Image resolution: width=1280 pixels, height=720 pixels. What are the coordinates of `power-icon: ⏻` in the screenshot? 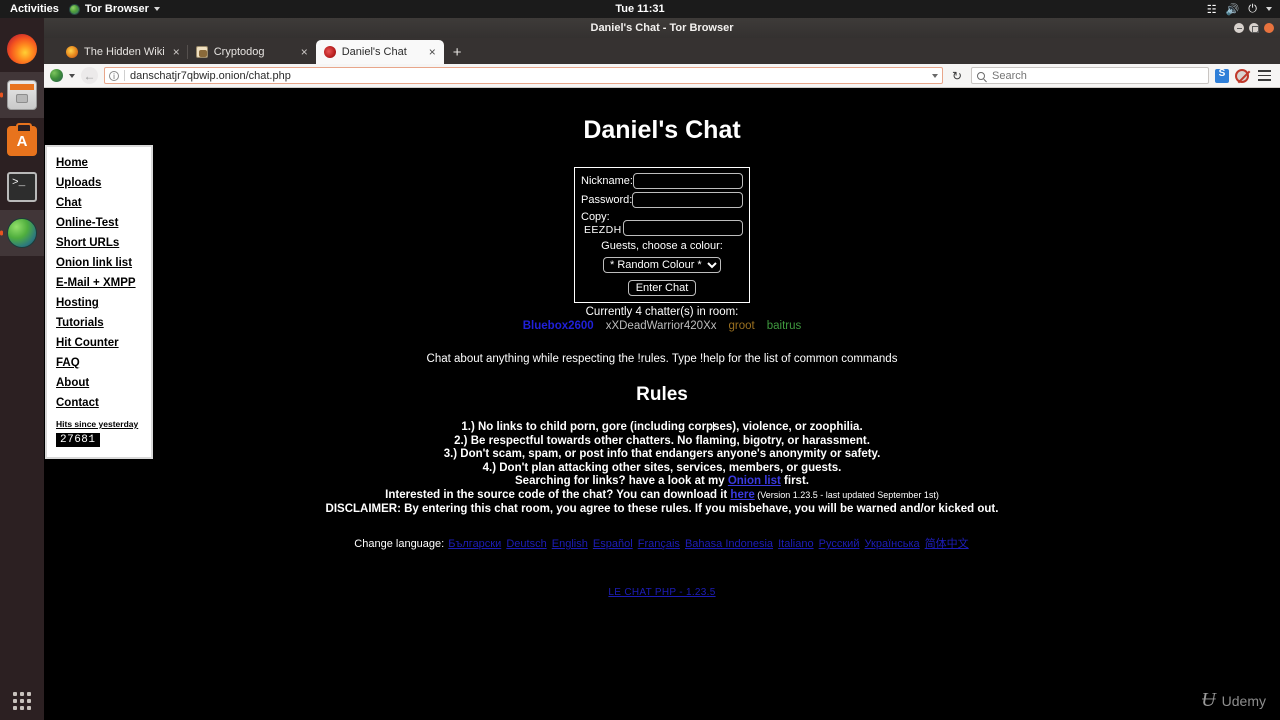 It's located at (1252, 9).